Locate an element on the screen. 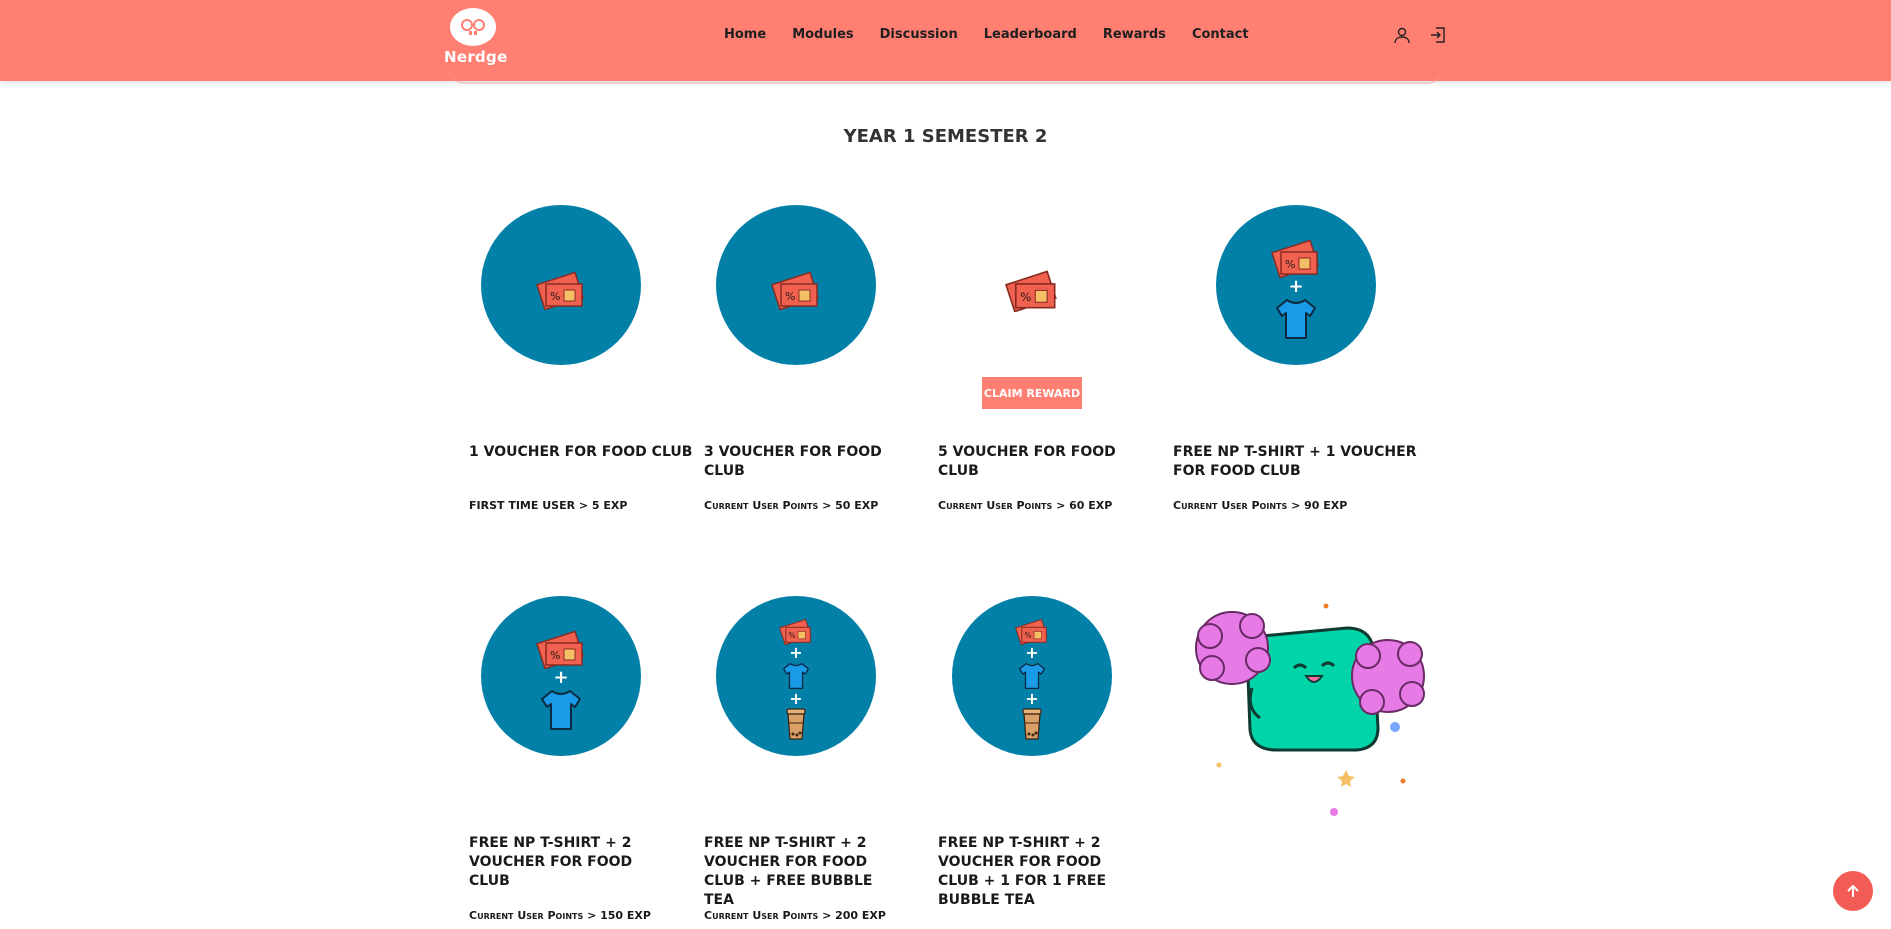 The height and width of the screenshot is (929, 1891). pompom-right is located at coordinates (1388, 677).